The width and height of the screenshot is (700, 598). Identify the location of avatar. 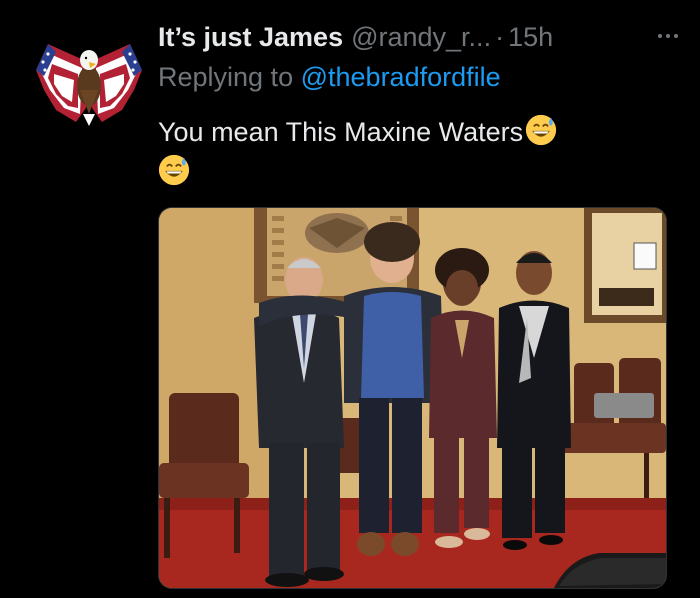
(89, 77).